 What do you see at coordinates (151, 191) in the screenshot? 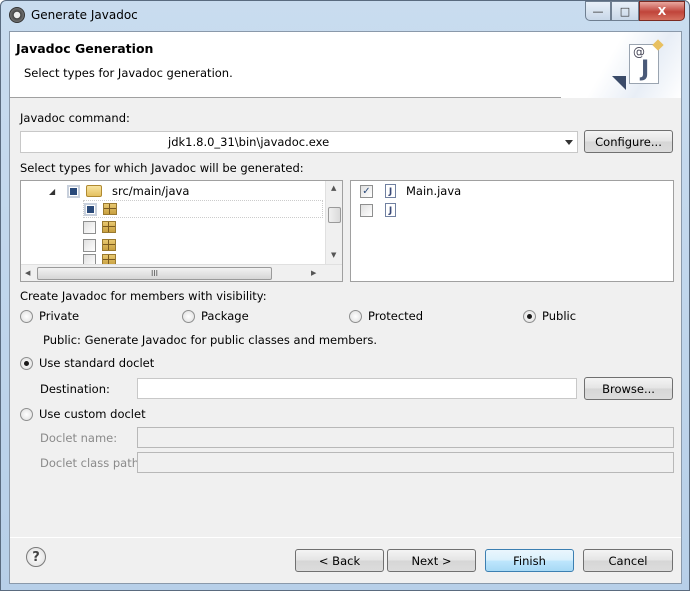
I see `tree-node-label: src/main/java` at bounding box center [151, 191].